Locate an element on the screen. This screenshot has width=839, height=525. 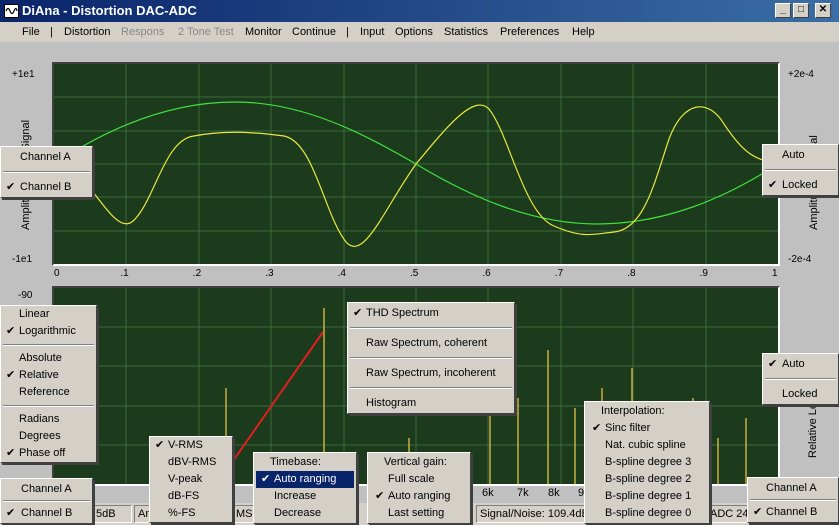
x-tick-label: .6 is located at coordinates (486, 273).